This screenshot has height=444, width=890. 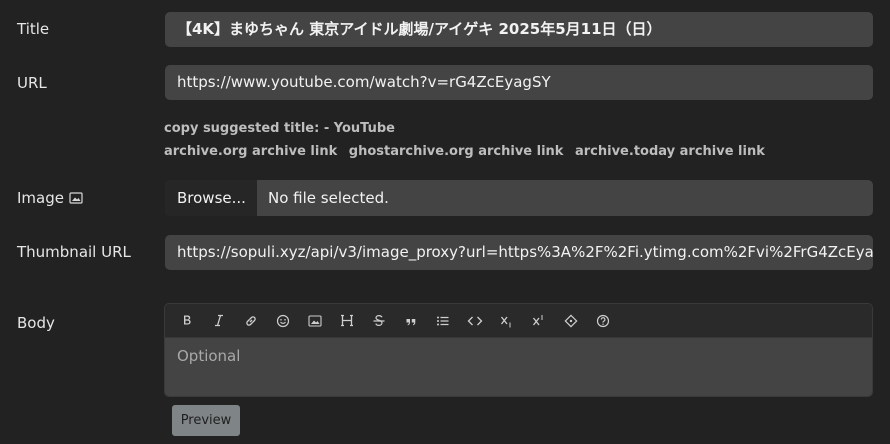 What do you see at coordinates (519, 198) in the screenshot?
I see `image-file-input: Browse... No file selected.` at bounding box center [519, 198].